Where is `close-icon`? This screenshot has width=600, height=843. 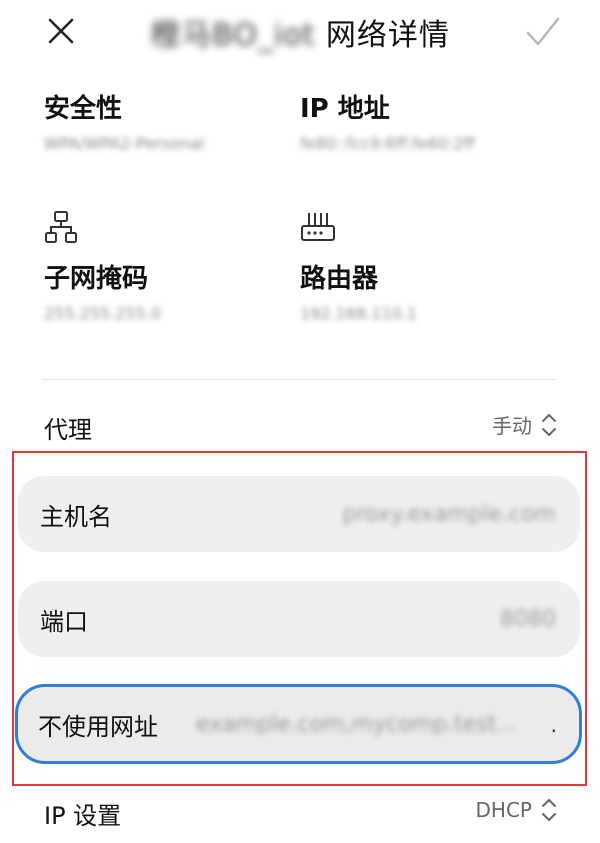
close-icon is located at coordinates (61, 31).